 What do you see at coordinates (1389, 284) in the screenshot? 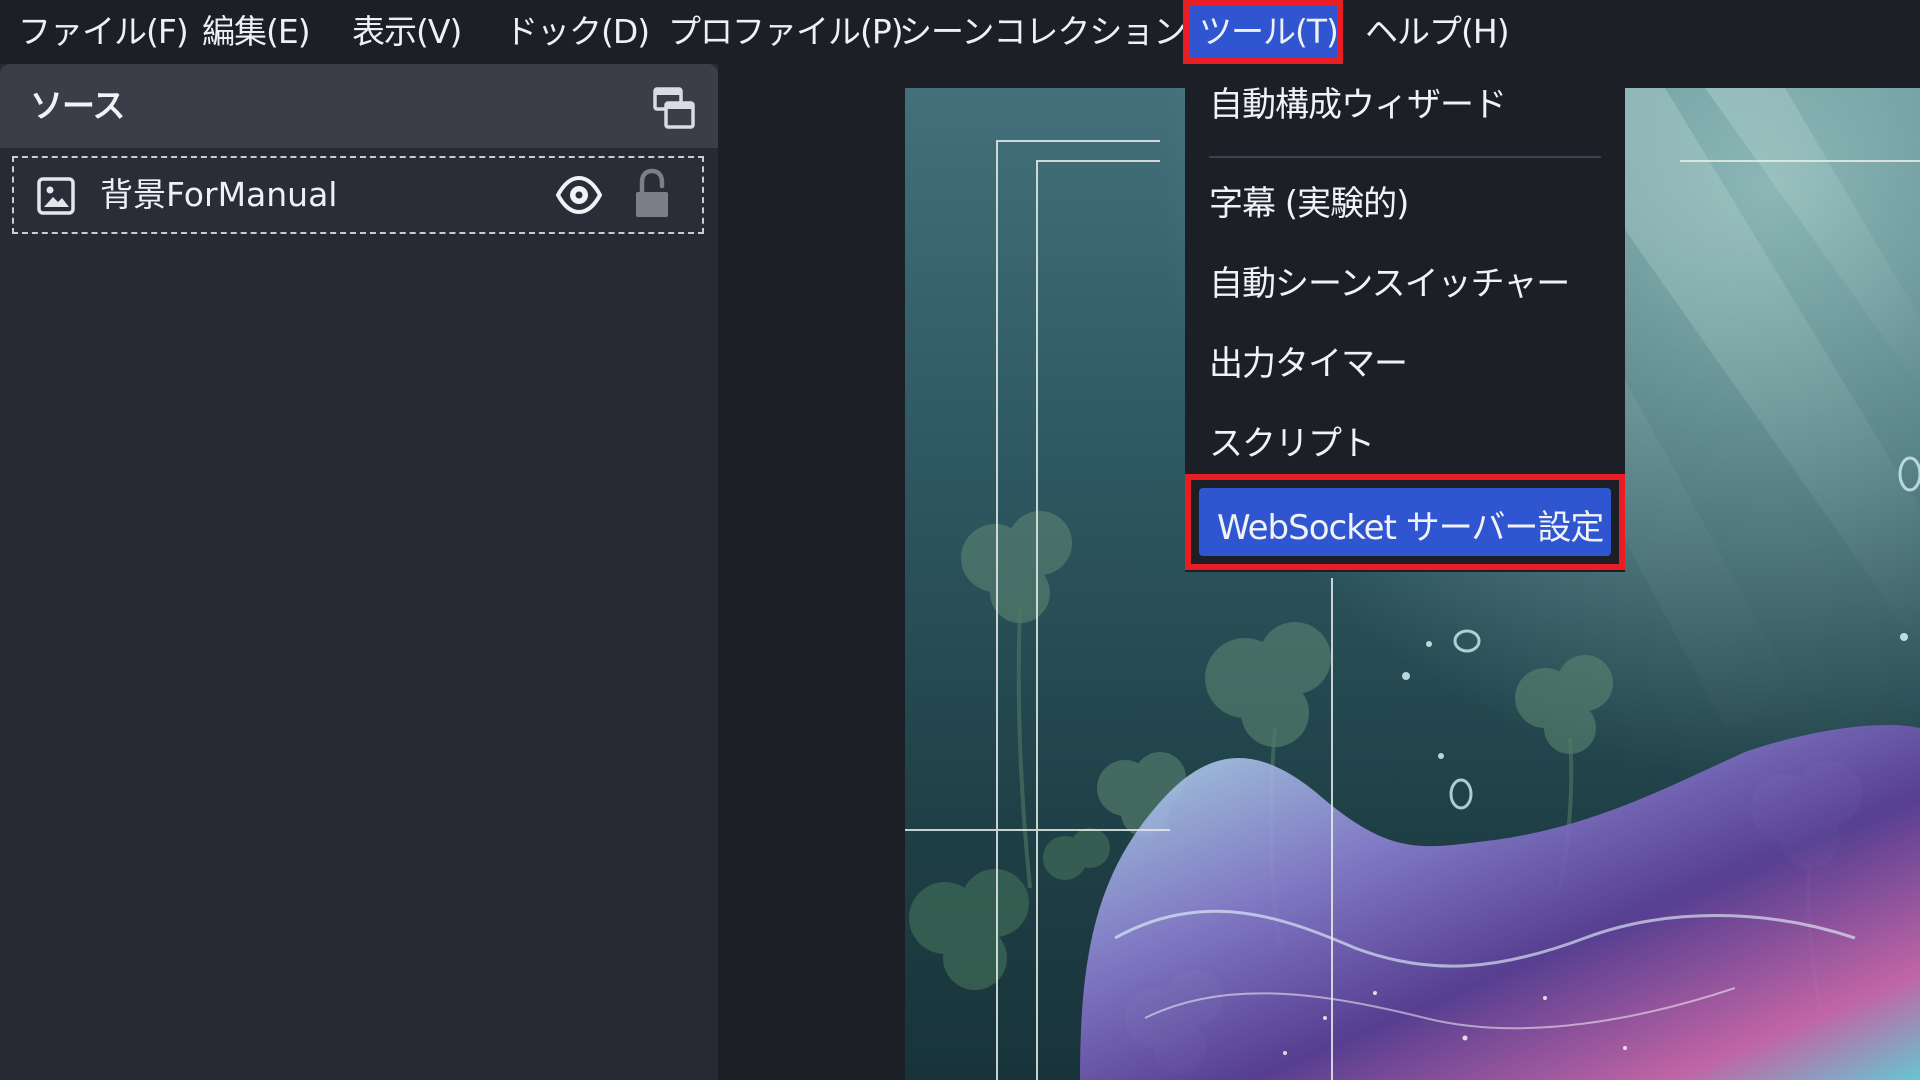
I see `menu-item-auto-scene-switcher: 自動シーンスイッチャー` at bounding box center [1389, 284].